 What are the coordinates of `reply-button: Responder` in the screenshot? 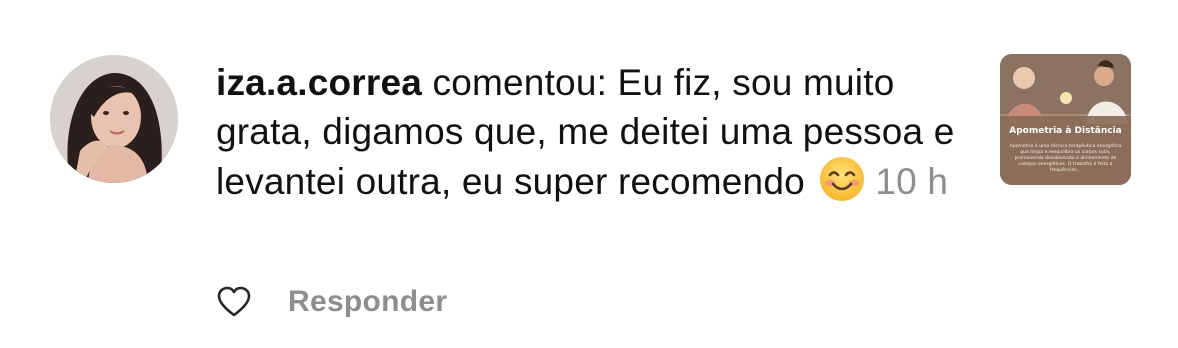 It's located at (367, 302).